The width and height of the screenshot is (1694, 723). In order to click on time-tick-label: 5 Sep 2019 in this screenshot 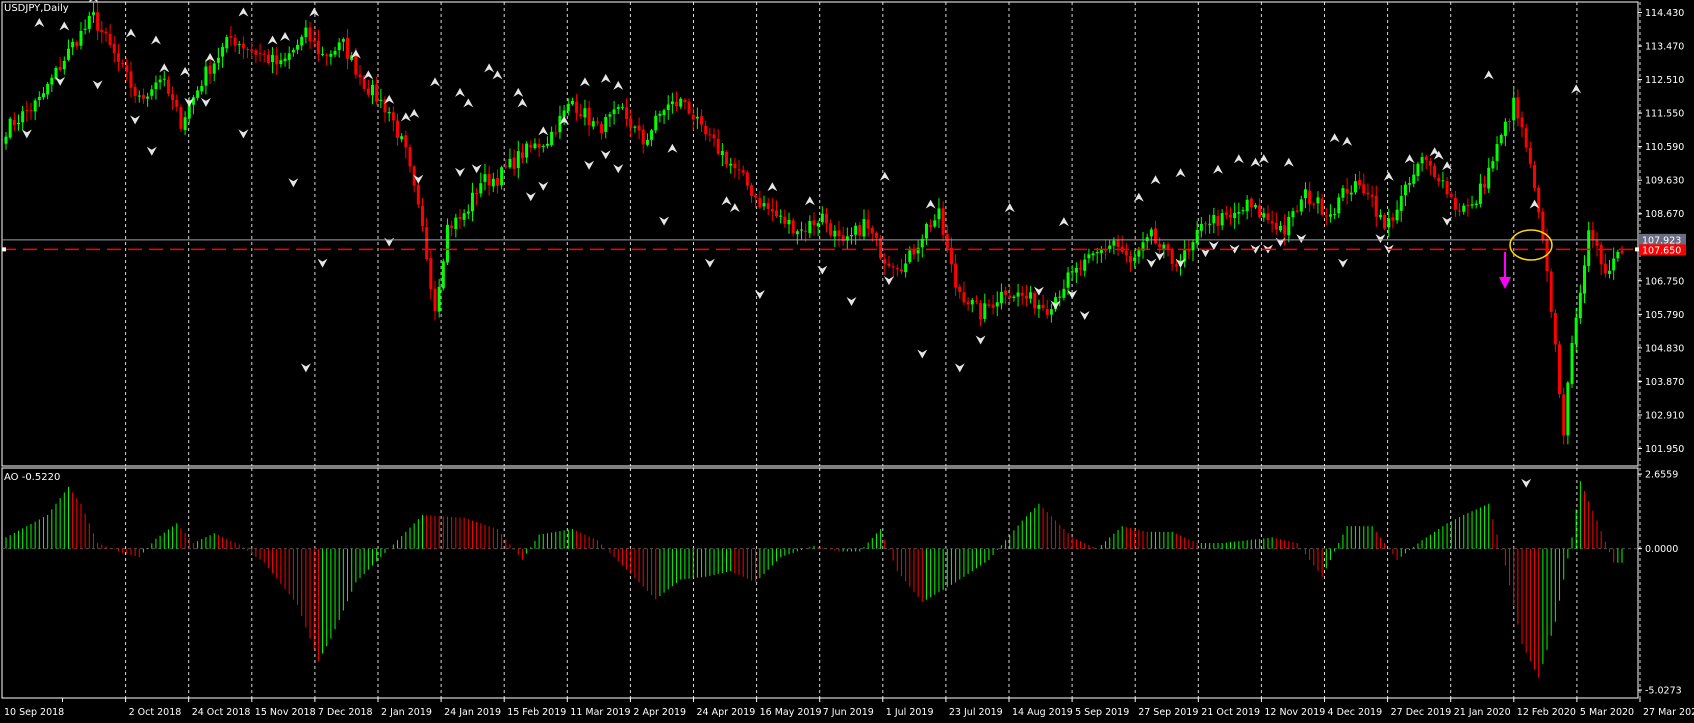, I will do `click(1102, 712)`.